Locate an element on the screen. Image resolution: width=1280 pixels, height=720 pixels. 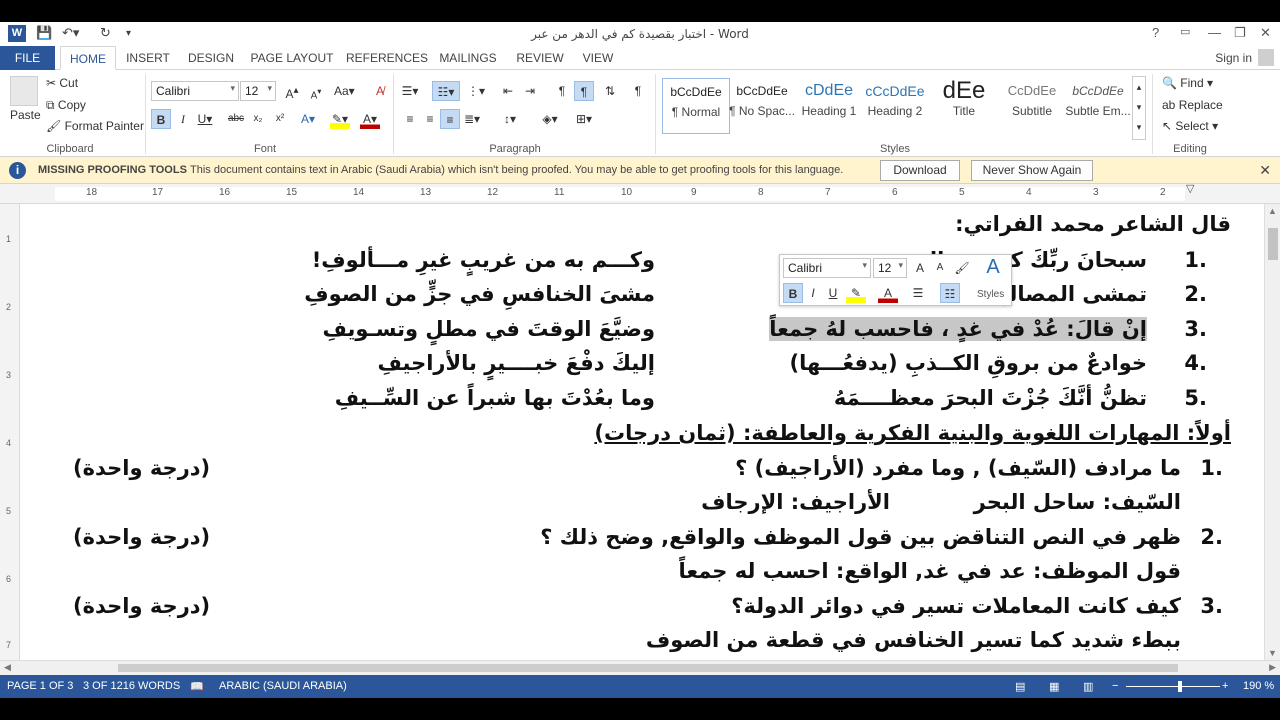
tab-review: REVIEW is located at coordinates (540, 58).